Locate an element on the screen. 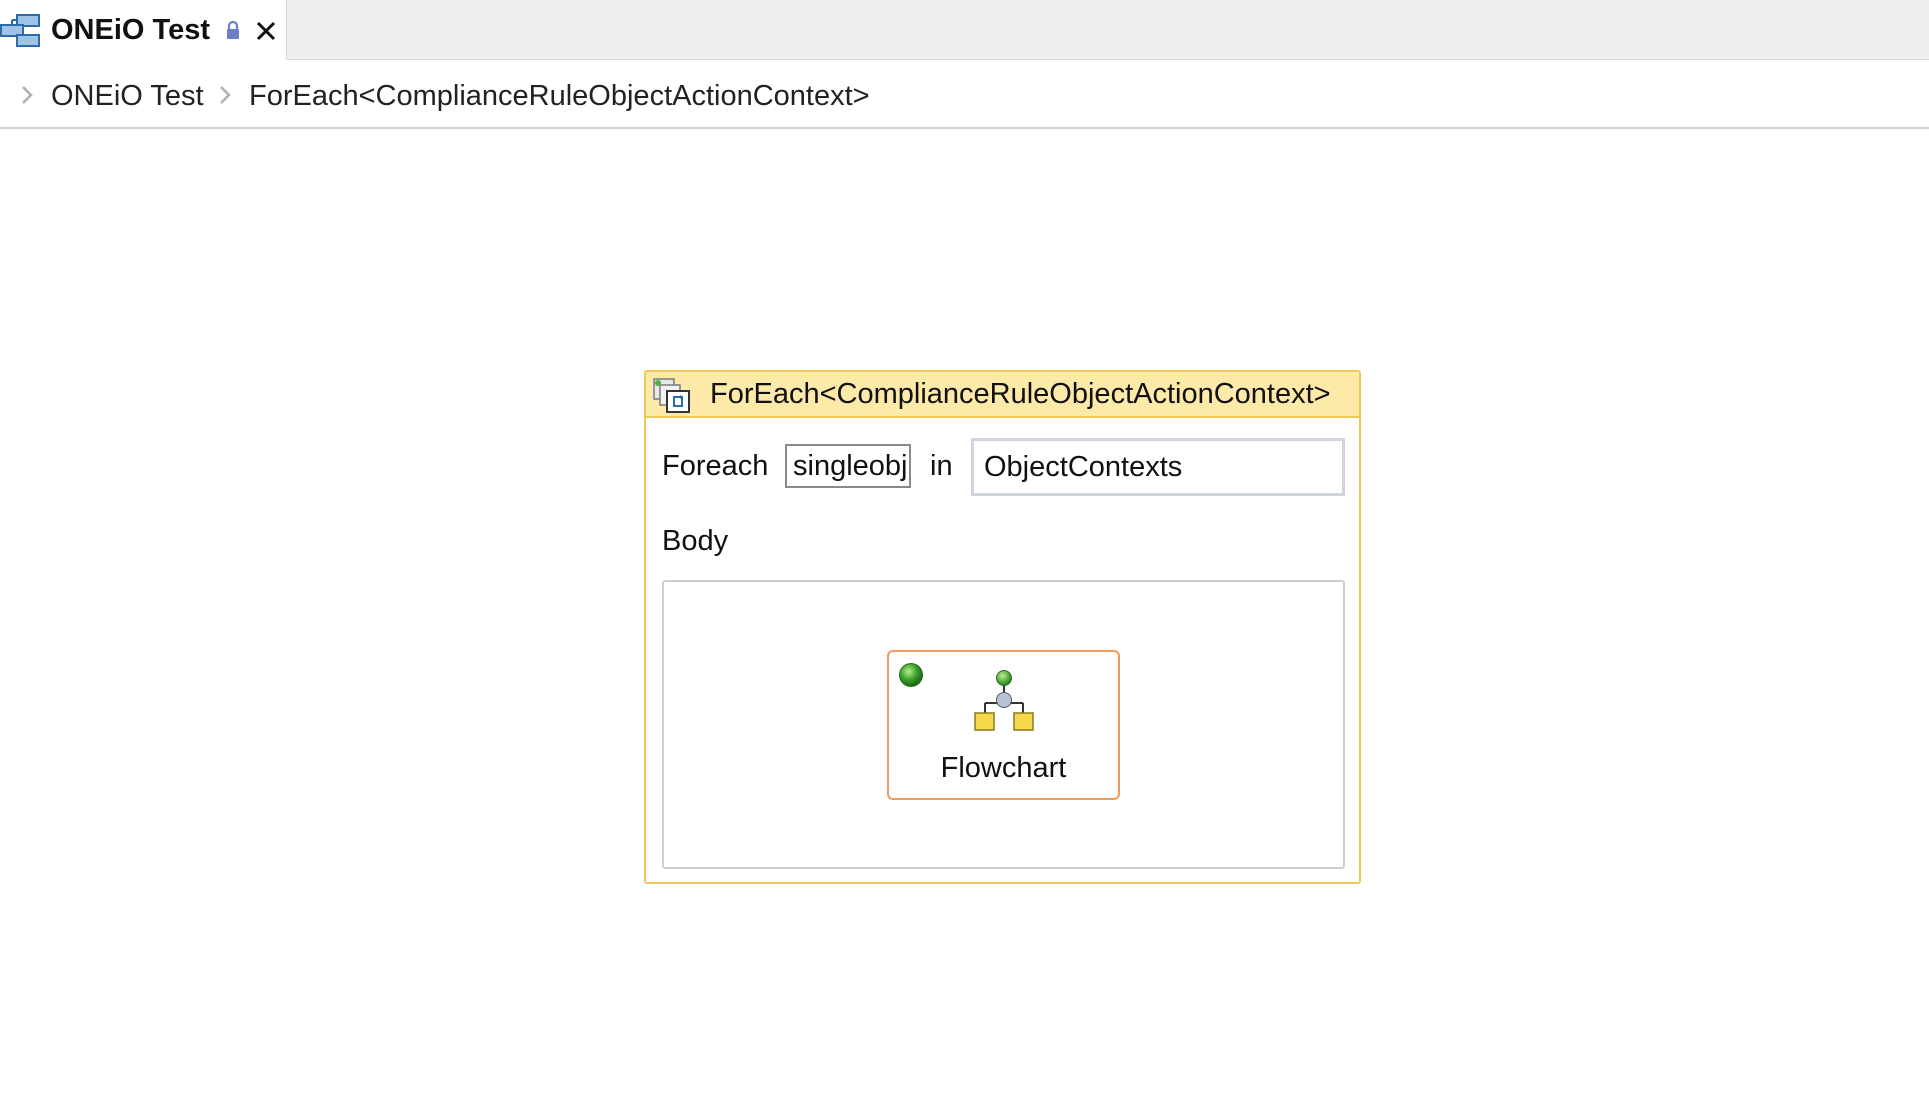  foreach-variable-input: singleobj is located at coordinates (848, 466).